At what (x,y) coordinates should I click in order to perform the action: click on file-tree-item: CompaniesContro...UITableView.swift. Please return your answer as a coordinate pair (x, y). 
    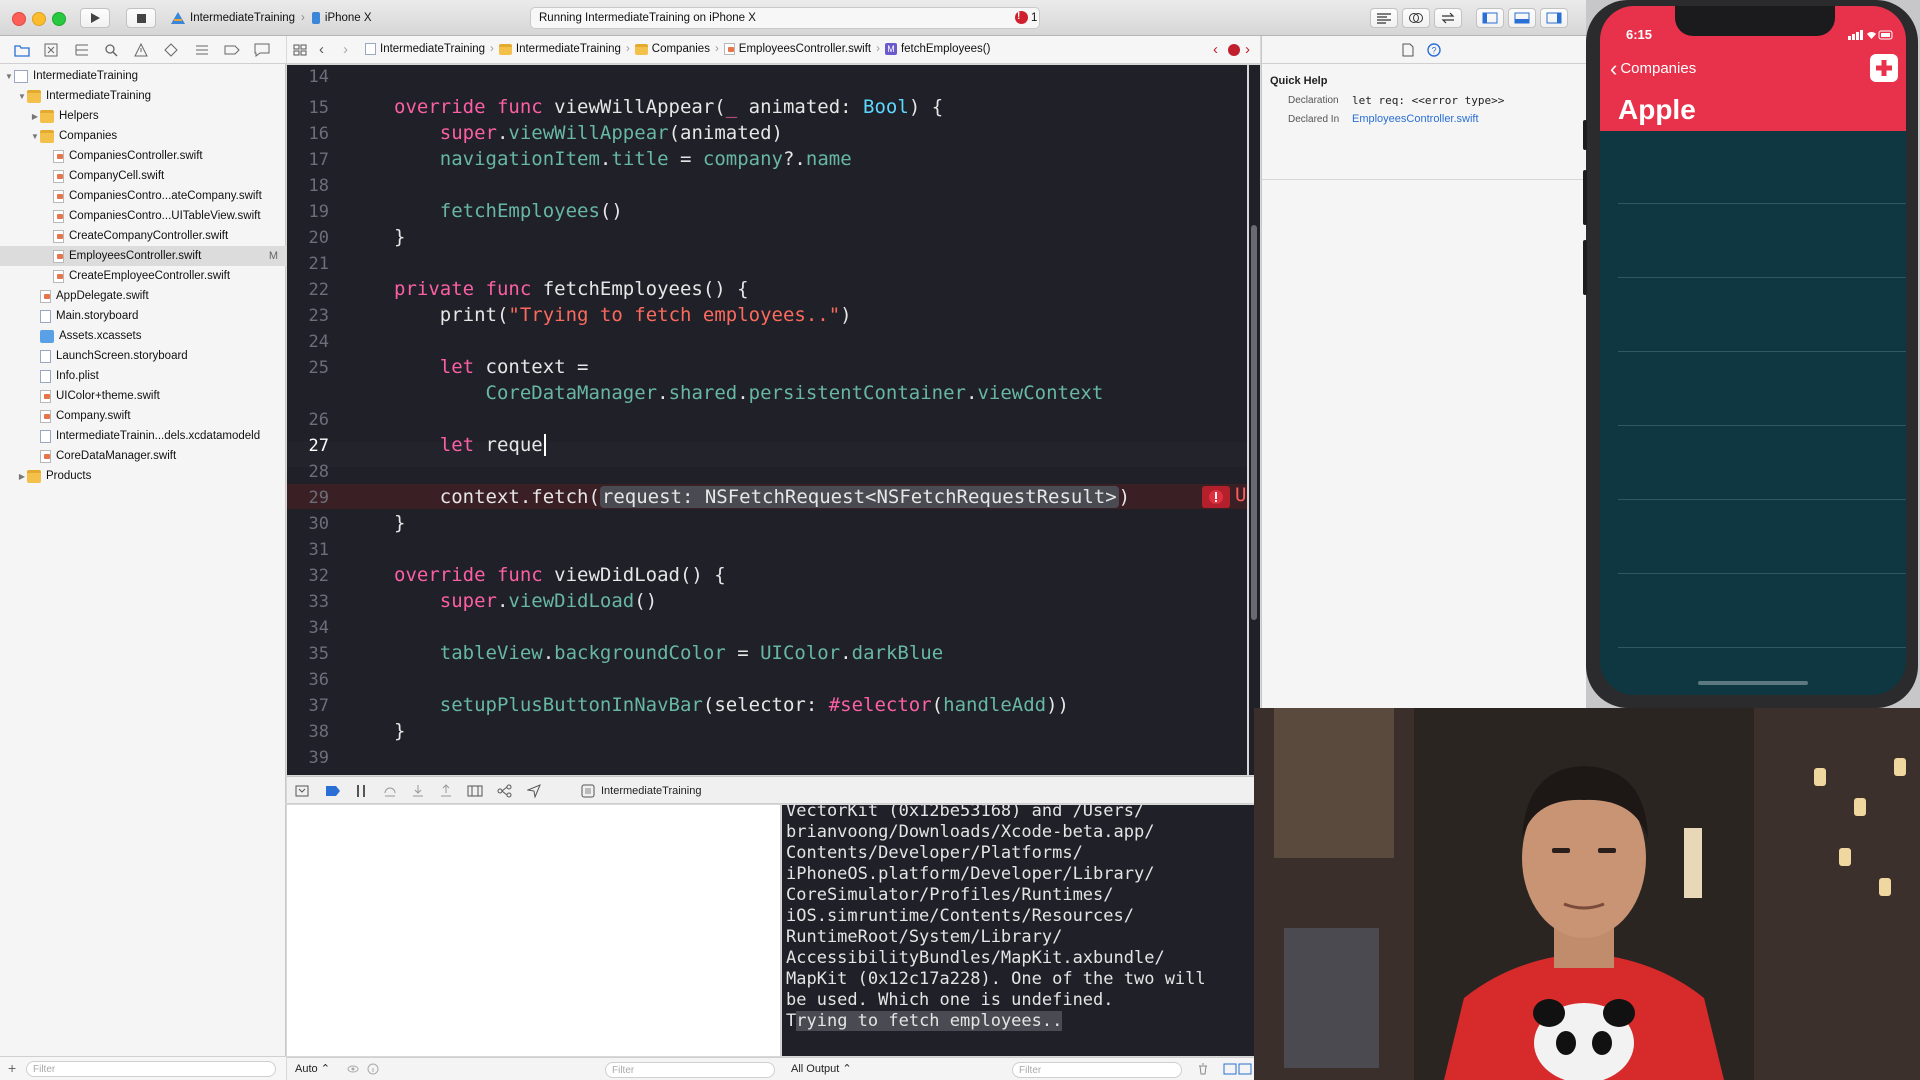
    Looking at the image, I should click on (143, 216).